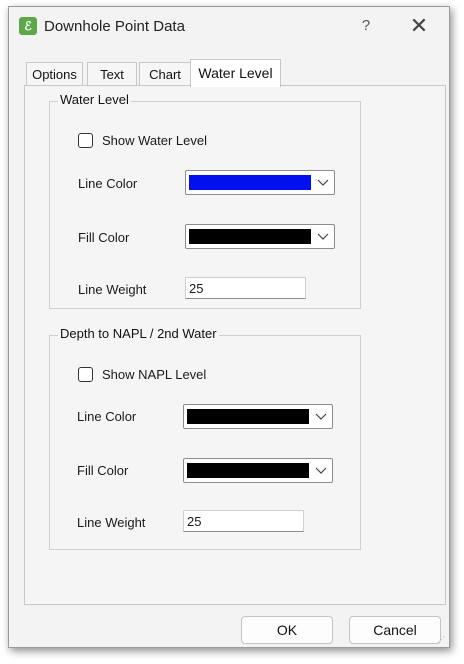  I want to click on napl-line-color-swatch, so click(248, 416).